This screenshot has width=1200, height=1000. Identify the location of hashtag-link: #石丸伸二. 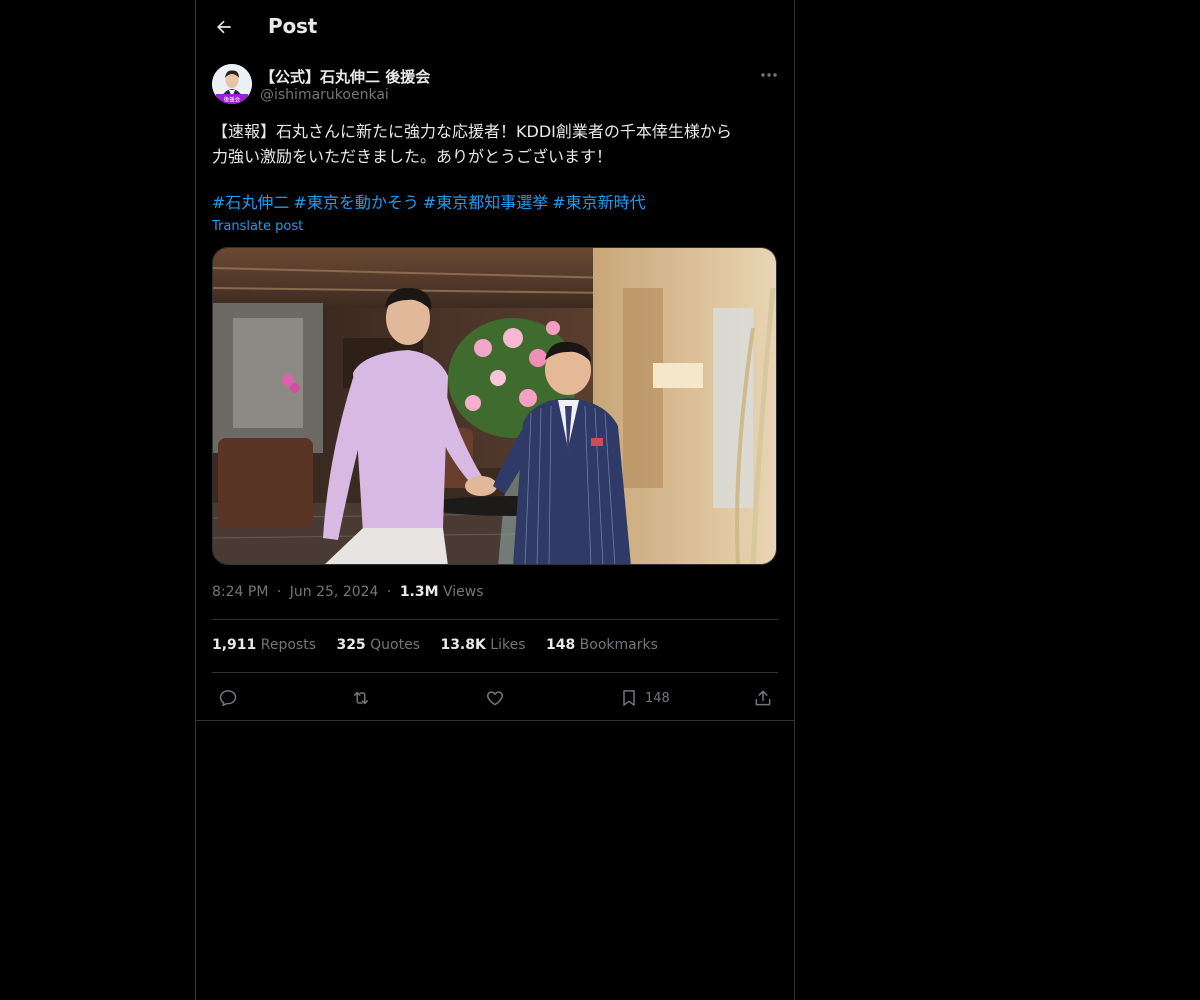
(250, 202).